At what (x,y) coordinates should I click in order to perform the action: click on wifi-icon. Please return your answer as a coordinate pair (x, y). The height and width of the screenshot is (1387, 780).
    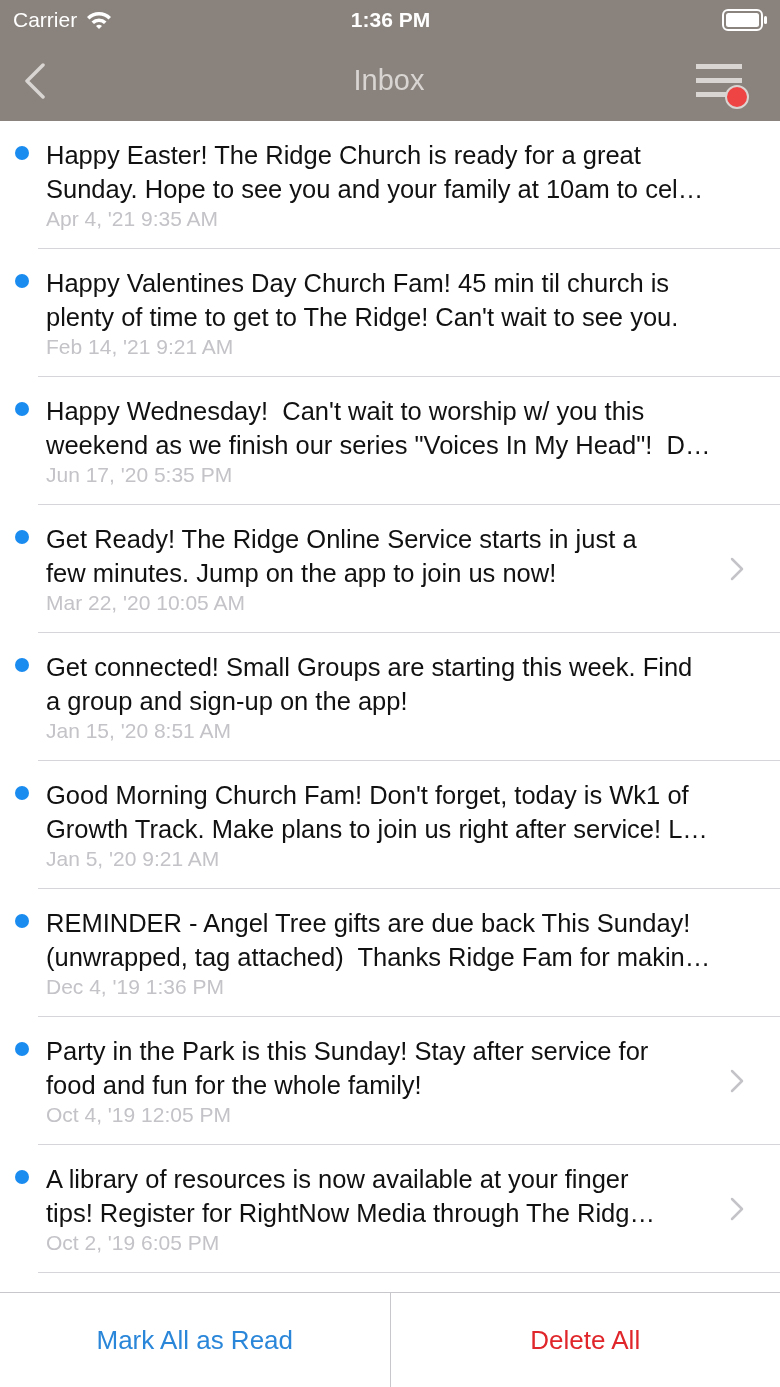
    Looking at the image, I should click on (99, 20).